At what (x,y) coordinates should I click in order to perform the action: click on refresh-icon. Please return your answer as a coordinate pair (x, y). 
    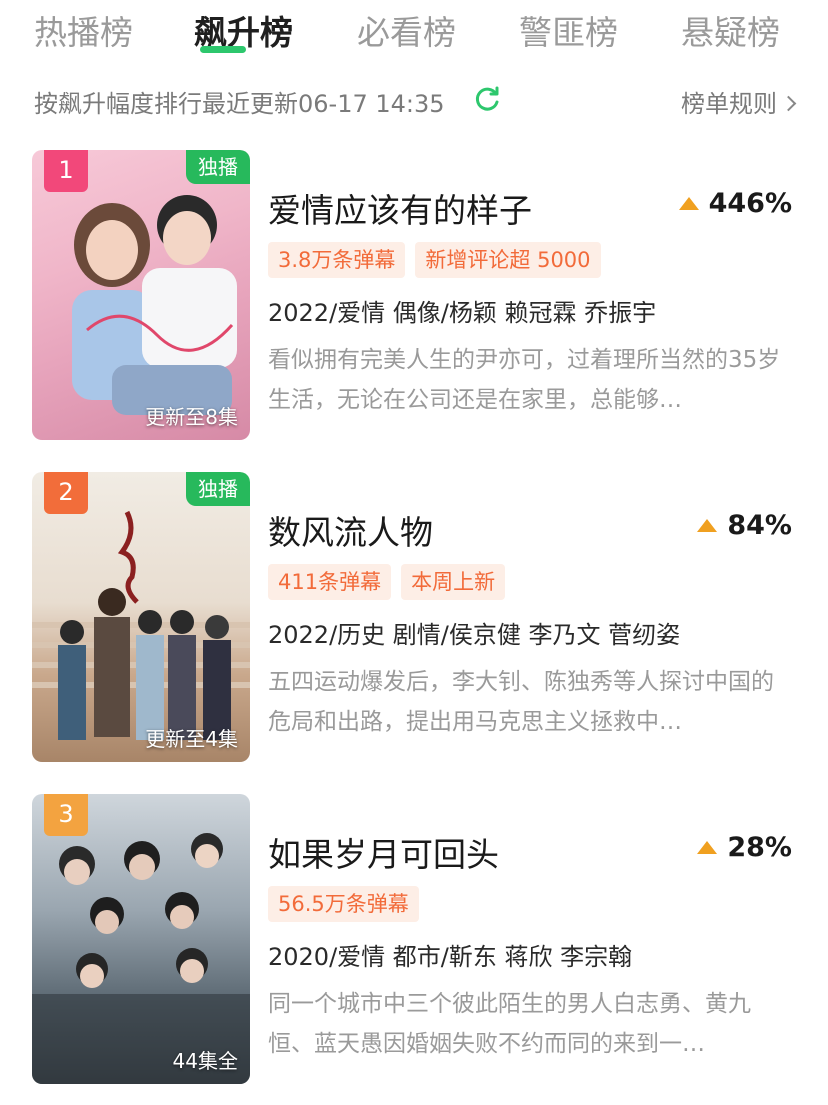
    Looking at the image, I should click on (488, 99).